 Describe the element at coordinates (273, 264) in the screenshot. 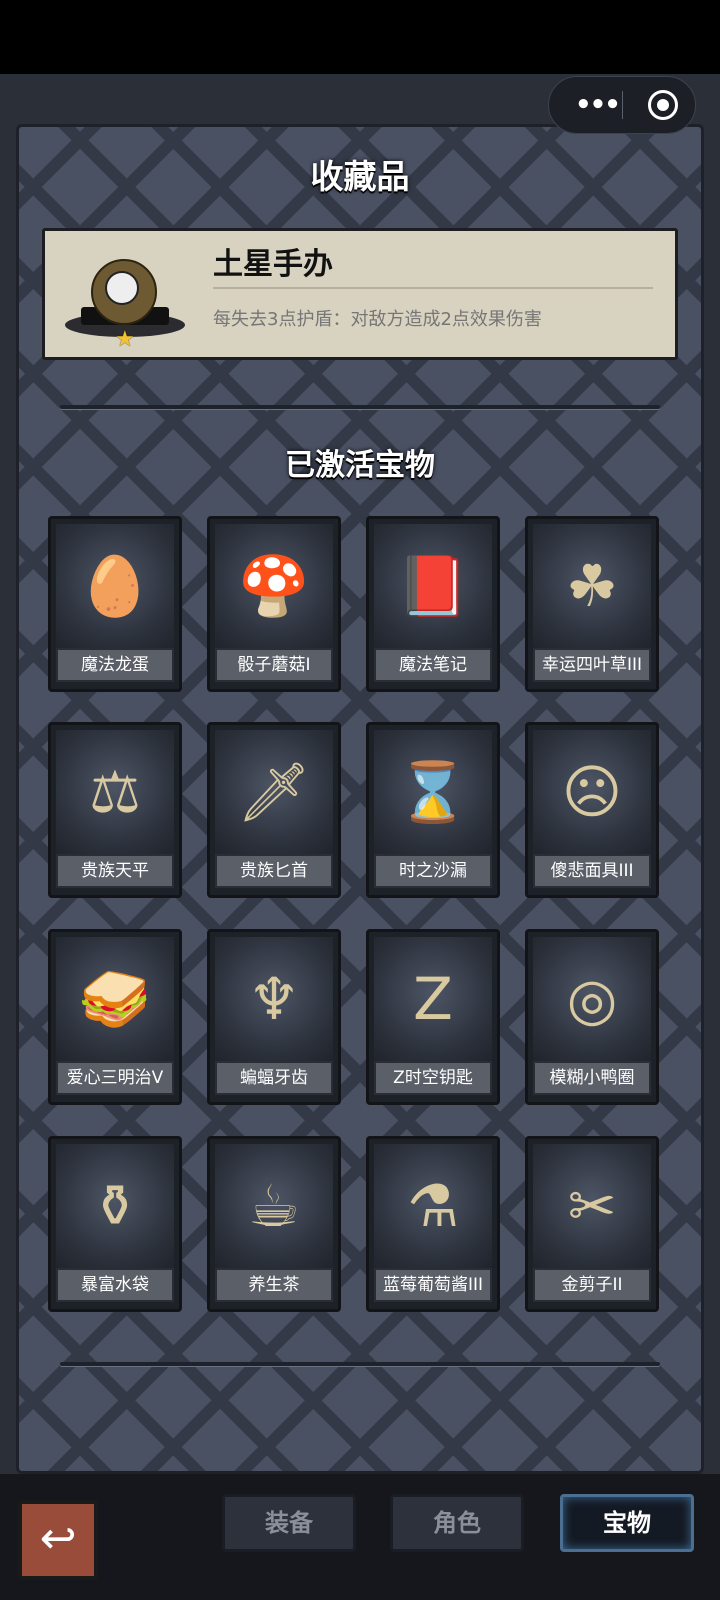

I see `collectible-name: 土星手办` at that location.